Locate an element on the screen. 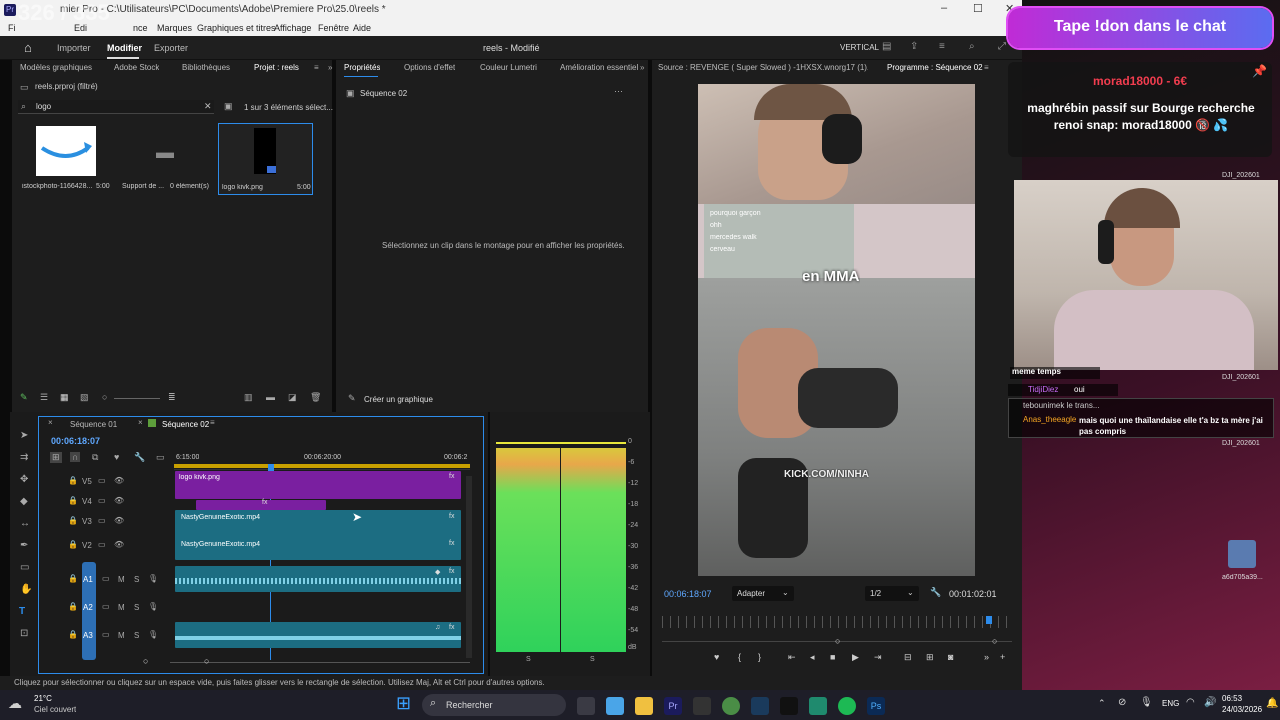 This screenshot has width=1280, height=720. tab-exporter: Exporter is located at coordinates (171, 48).